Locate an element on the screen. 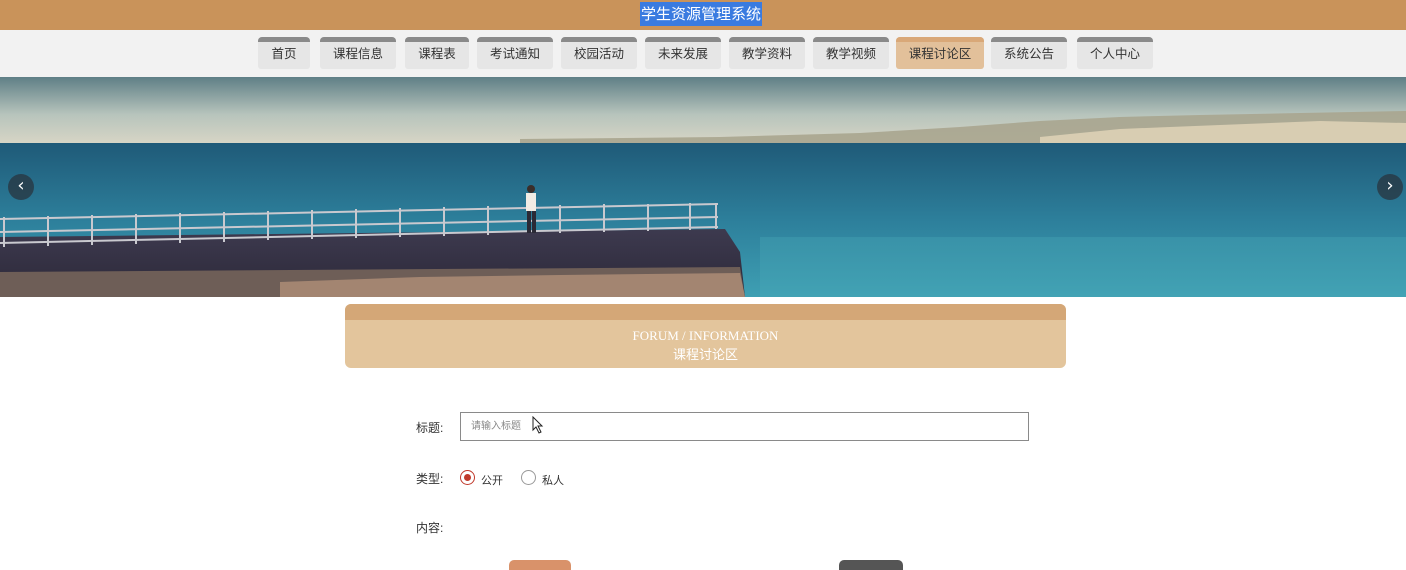 This screenshot has height=570, width=1406. type-label: 类型: is located at coordinates (430, 479).